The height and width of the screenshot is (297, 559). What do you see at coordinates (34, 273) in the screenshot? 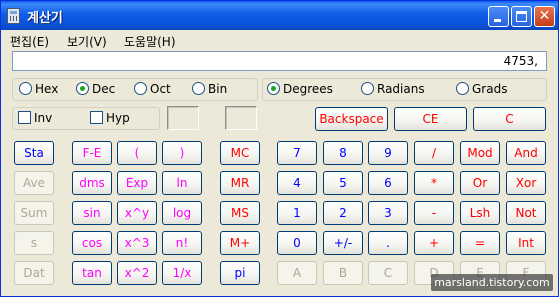
I see `dat-button: Dat` at bounding box center [34, 273].